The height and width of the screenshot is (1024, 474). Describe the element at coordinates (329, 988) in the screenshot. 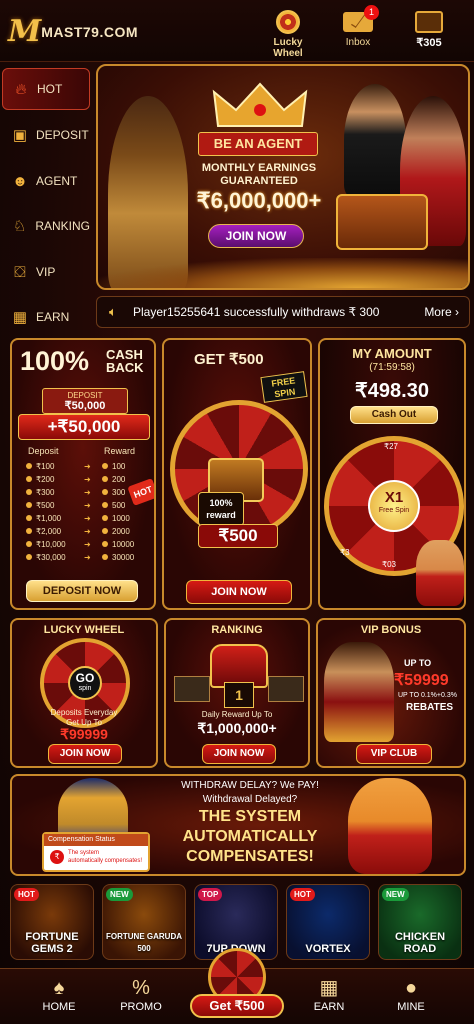

I see `earn-icon: ▦` at that location.